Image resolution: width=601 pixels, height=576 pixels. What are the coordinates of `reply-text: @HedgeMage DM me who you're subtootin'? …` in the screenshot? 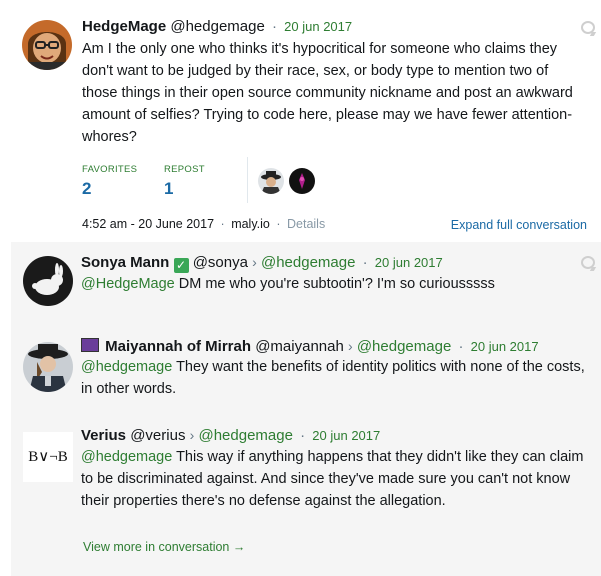 It's located at (333, 284).